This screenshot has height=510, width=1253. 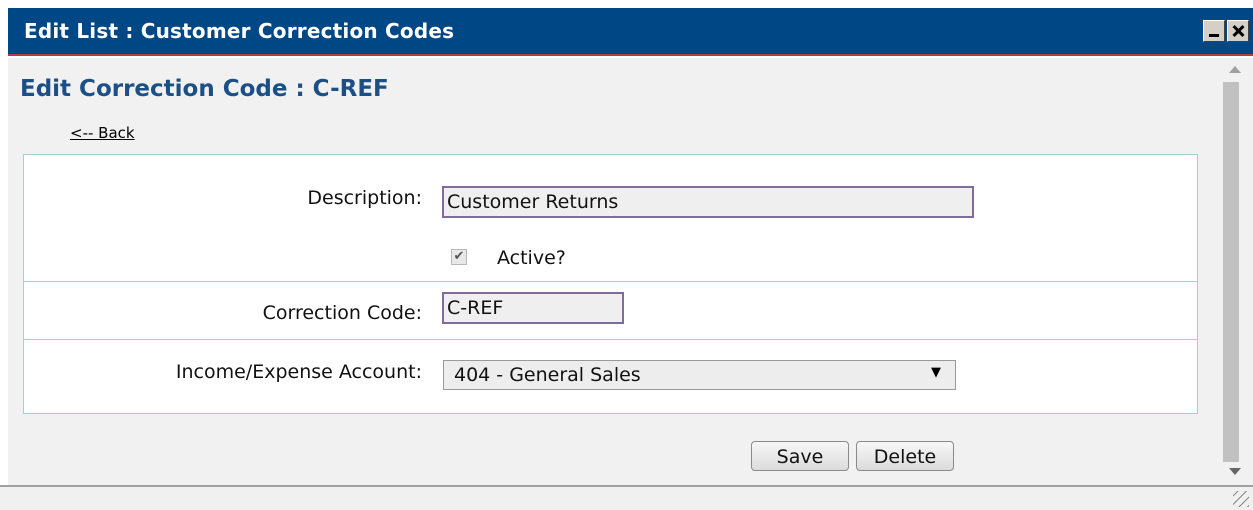 What do you see at coordinates (626, 4) in the screenshot?
I see `top-strip` at bounding box center [626, 4].